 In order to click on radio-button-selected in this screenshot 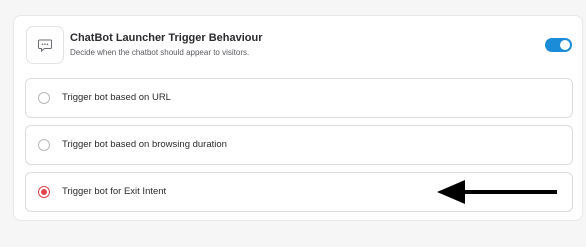, I will do `click(44, 192)`.